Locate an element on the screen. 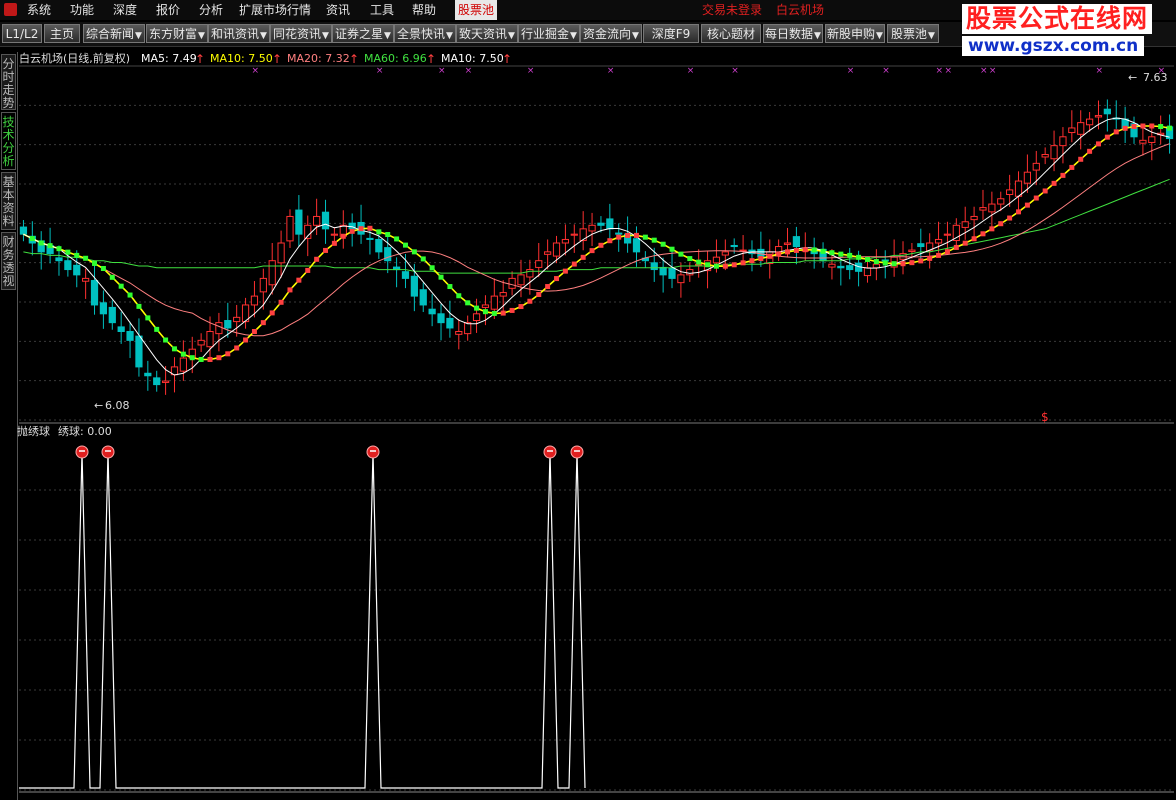  low-price-label: 6.08 is located at coordinates (117, 405).